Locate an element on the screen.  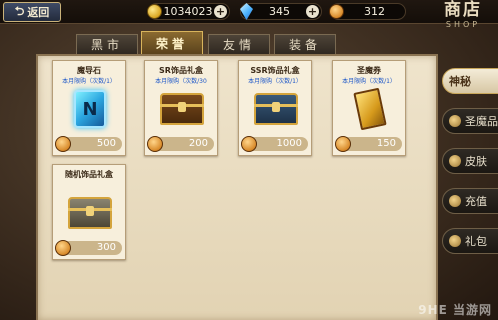
shop-item-card: SR饰品礼盒 本月限购（次数/30 200 is located at coordinates (181, 108).